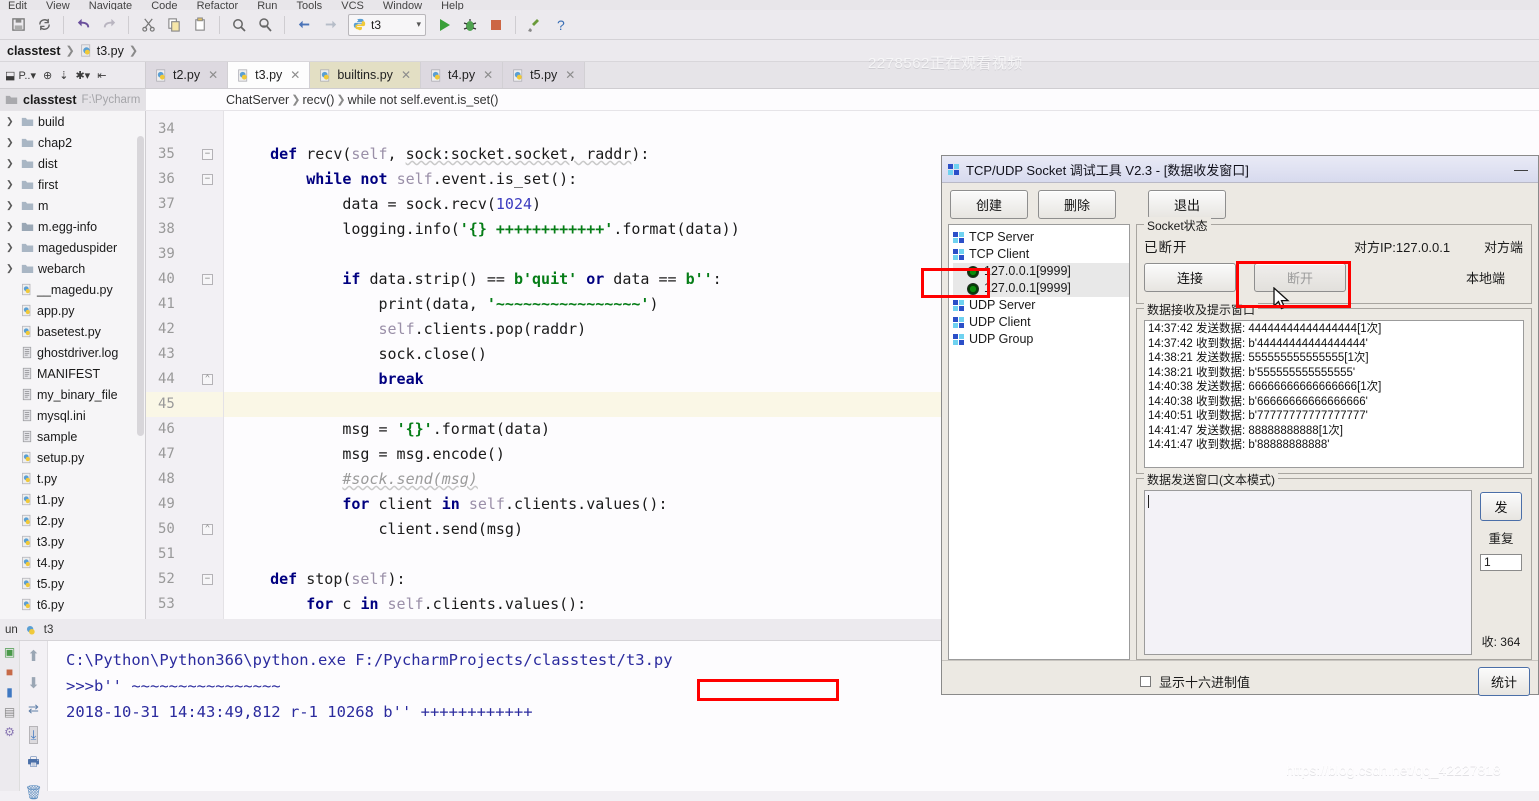 Image resolution: width=1539 pixels, height=801 pixels. I want to click on tree-folder-dist: ❯ dist, so click(72, 163).